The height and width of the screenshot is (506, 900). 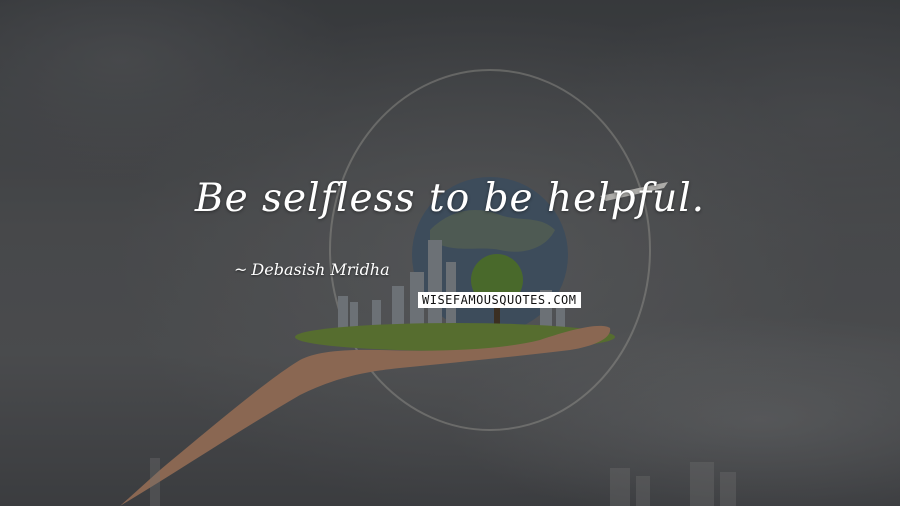 I want to click on quote-author: ~ Debasish Mridha, so click(x=312, y=269).